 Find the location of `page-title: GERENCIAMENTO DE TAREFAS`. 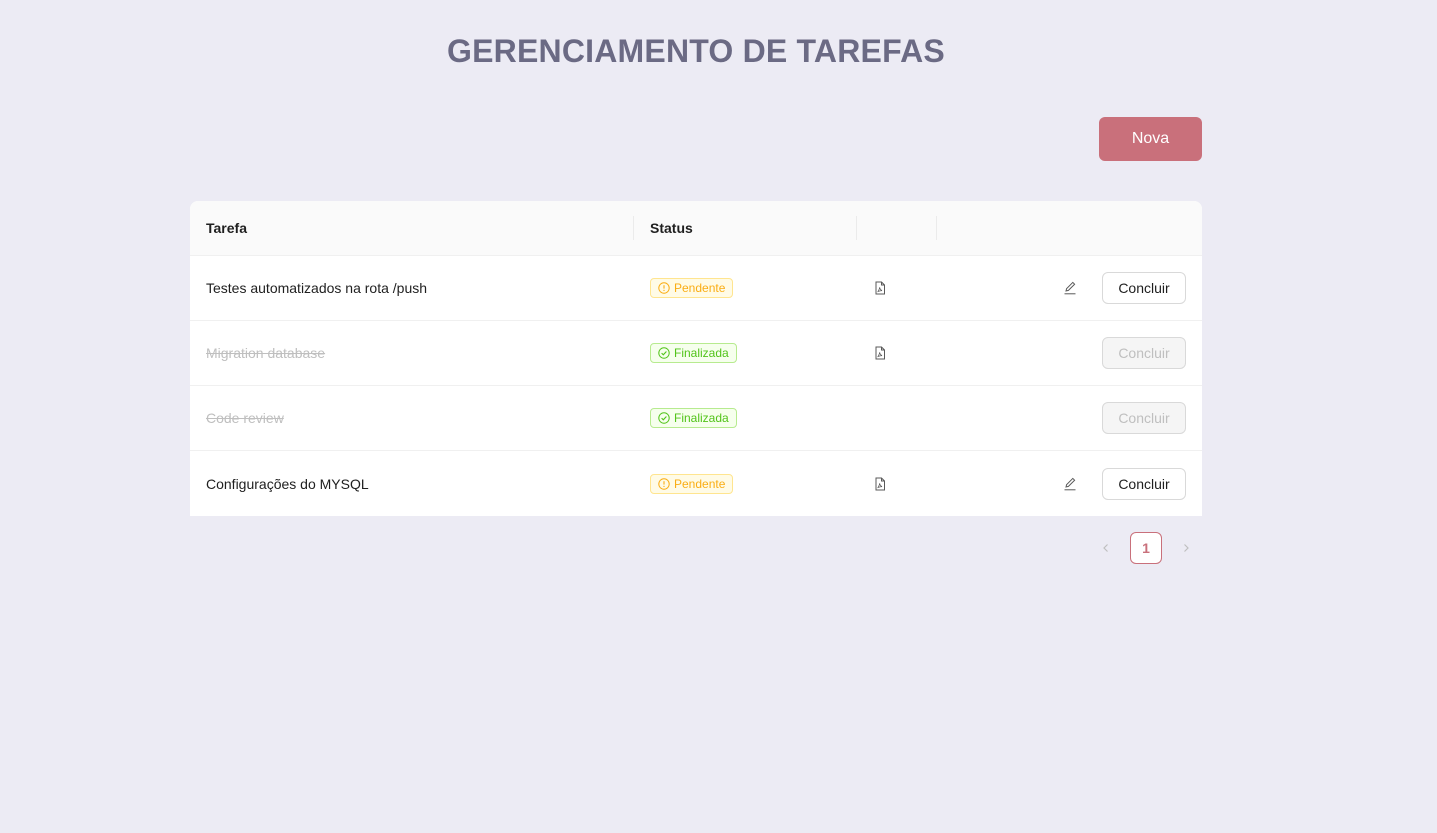

page-title: GERENCIAMENTO DE TAREFAS is located at coordinates (696, 51).